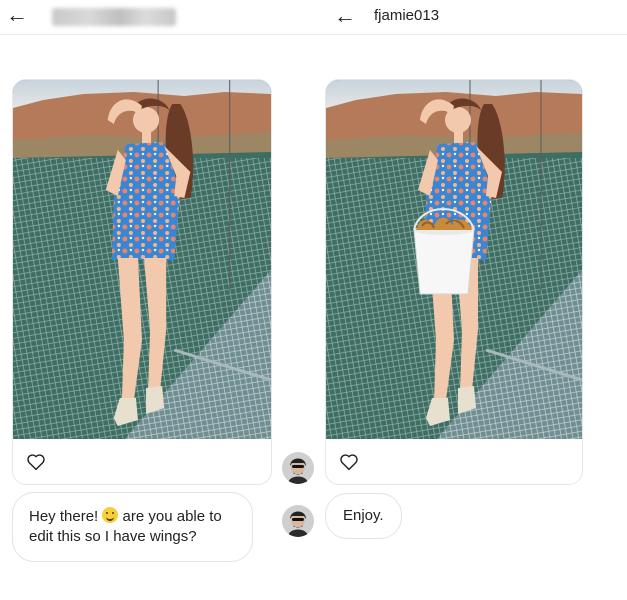 This screenshot has height=600, width=627. Describe the element at coordinates (110, 515) in the screenshot. I see `smiling-face-emoji` at that location.